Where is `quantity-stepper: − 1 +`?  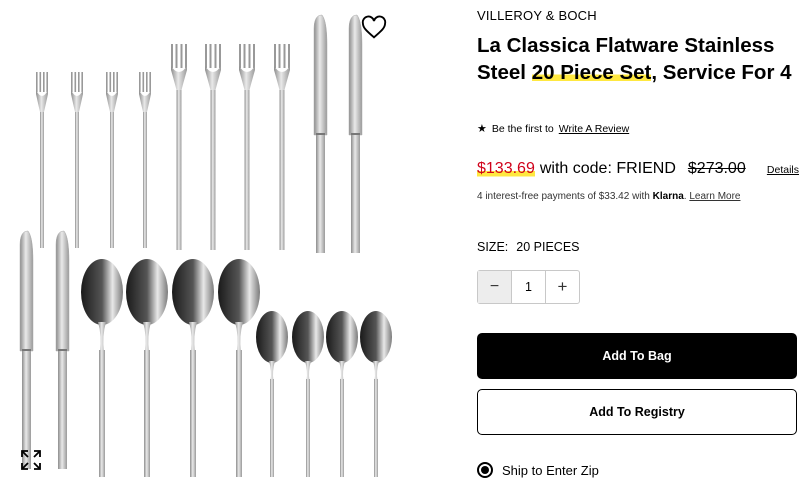
quantity-stepper: − 1 + is located at coordinates (528, 287).